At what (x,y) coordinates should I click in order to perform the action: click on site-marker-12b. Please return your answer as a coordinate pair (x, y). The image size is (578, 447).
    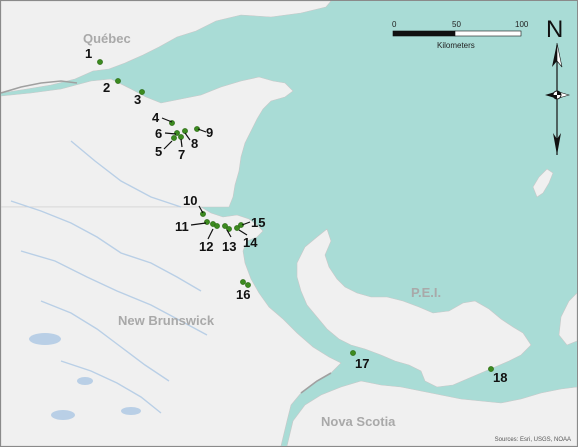
    Looking at the image, I should click on (217, 226).